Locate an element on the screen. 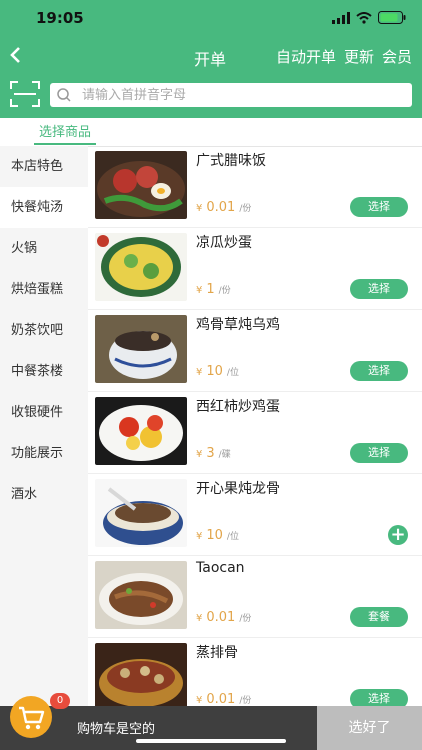  product-name: 西红柿炒鸡蛋 is located at coordinates (238, 407).